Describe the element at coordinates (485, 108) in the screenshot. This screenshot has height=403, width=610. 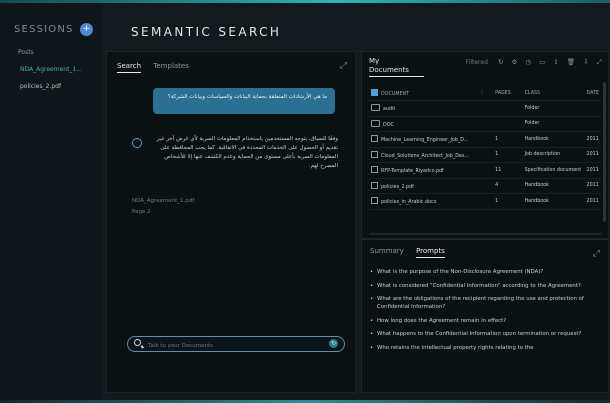
I see `table-row: audit Folder` at that location.